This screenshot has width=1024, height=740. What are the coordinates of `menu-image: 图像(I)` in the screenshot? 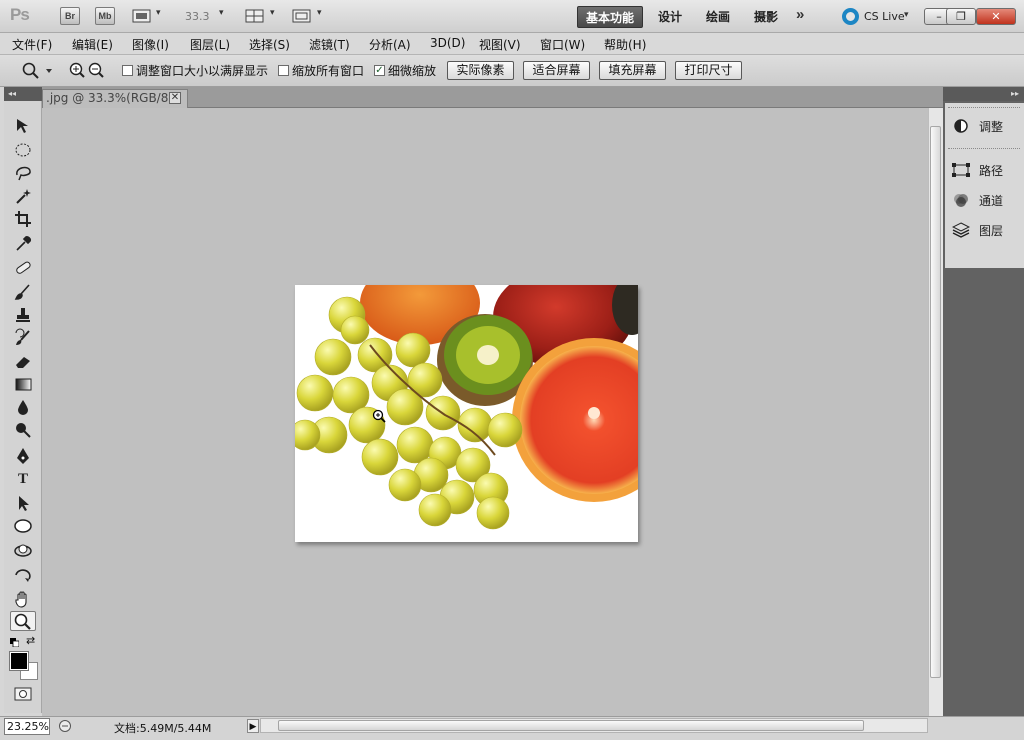 It's located at (150, 44).